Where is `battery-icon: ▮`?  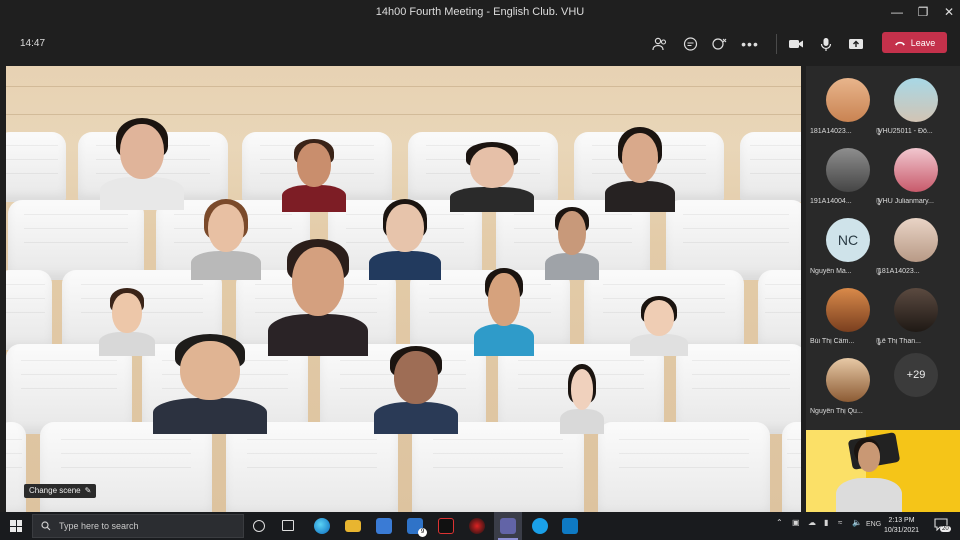
battery-icon: ▮ is located at coordinates (826, 522).